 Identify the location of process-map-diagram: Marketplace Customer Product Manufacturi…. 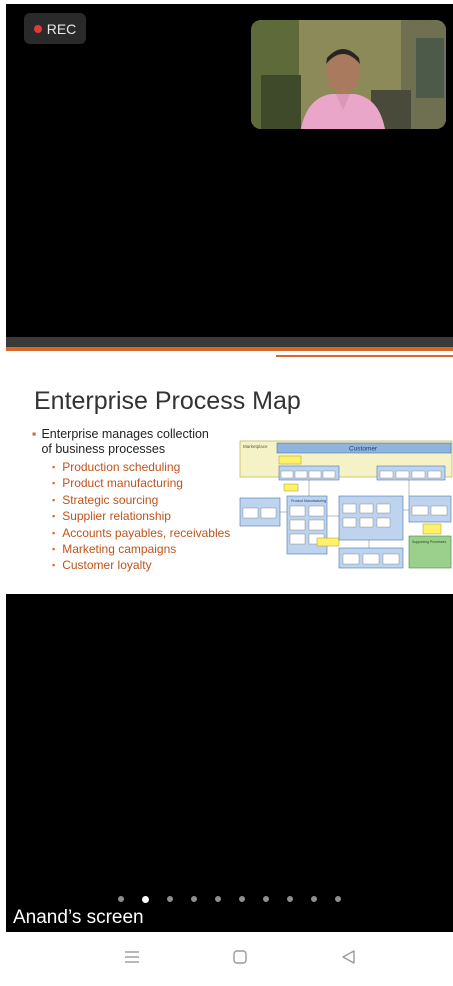
(346, 504).